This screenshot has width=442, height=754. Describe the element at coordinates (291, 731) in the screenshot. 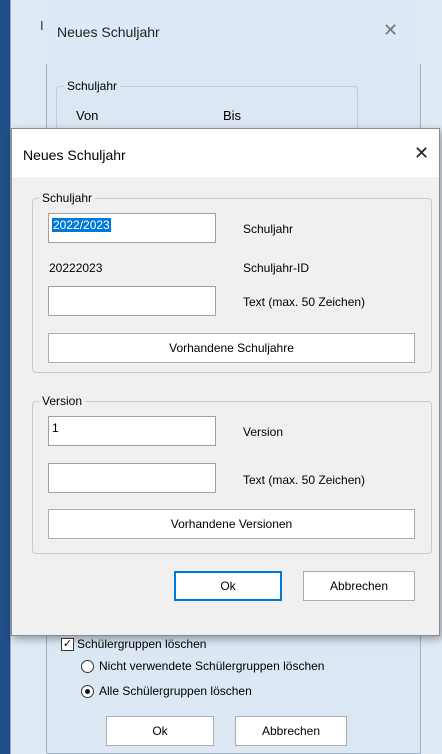

I see `background-cancel-button: Abbrechen` at that location.